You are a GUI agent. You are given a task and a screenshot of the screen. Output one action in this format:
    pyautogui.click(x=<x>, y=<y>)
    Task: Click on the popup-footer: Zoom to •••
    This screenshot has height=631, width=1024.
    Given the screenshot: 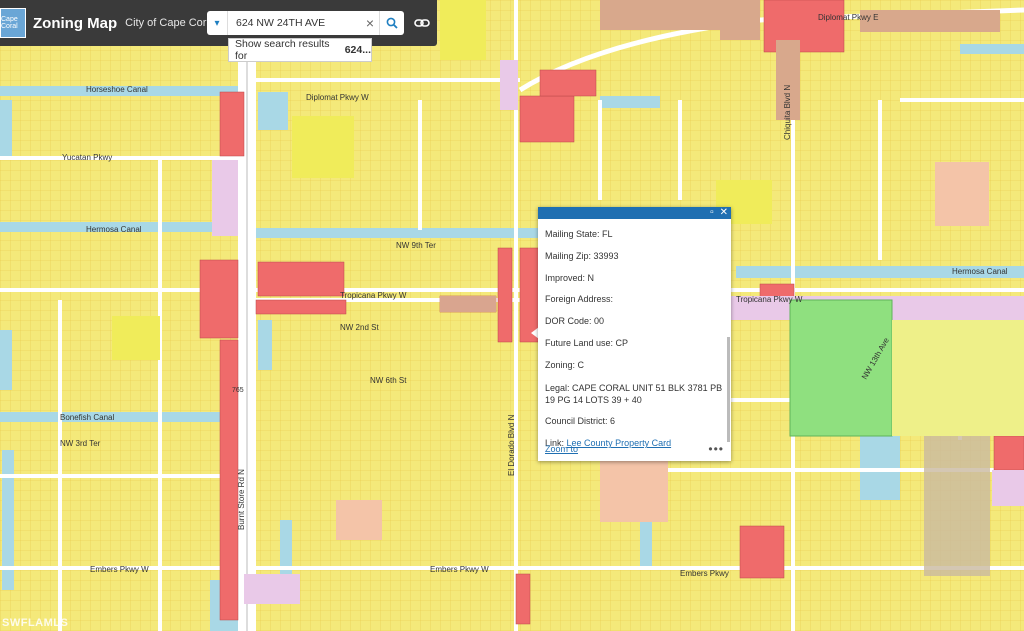 What is the action you would take?
    pyautogui.click(x=634, y=449)
    